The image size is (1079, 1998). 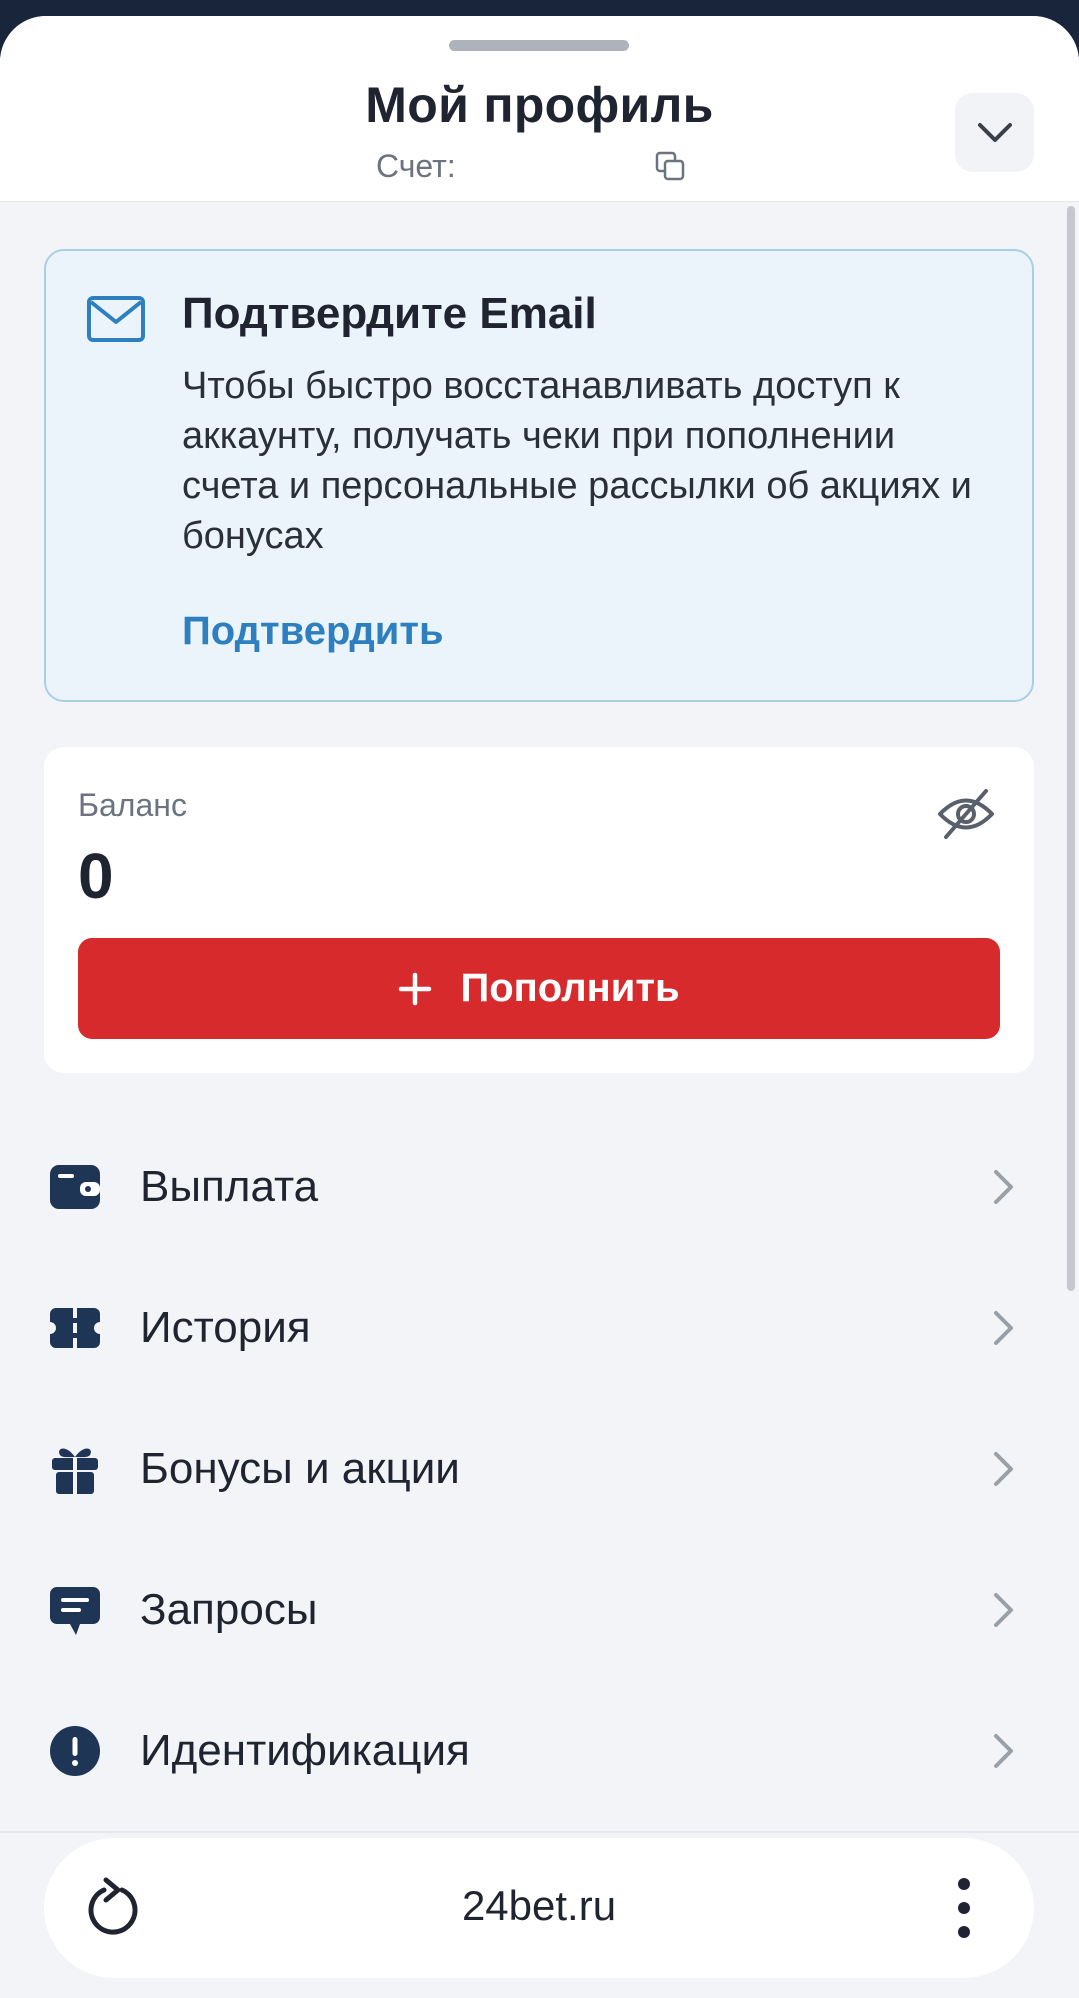 What do you see at coordinates (75, 1751) in the screenshot?
I see `alert-icon` at bounding box center [75, 1751].